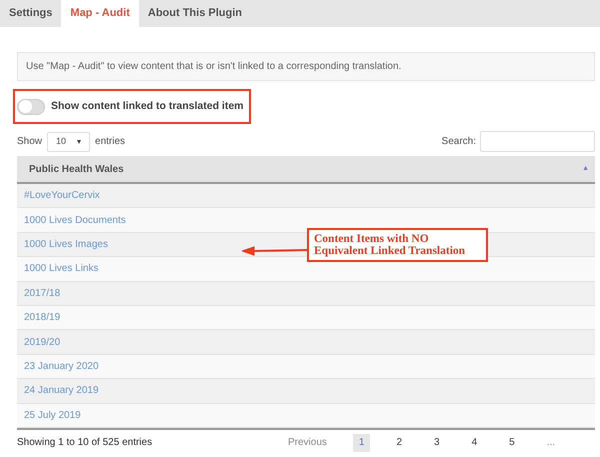  What do you see at coordinates (275, 250) in the screenshot?
I see `arrow-icon` at bounding box center [275, 250].